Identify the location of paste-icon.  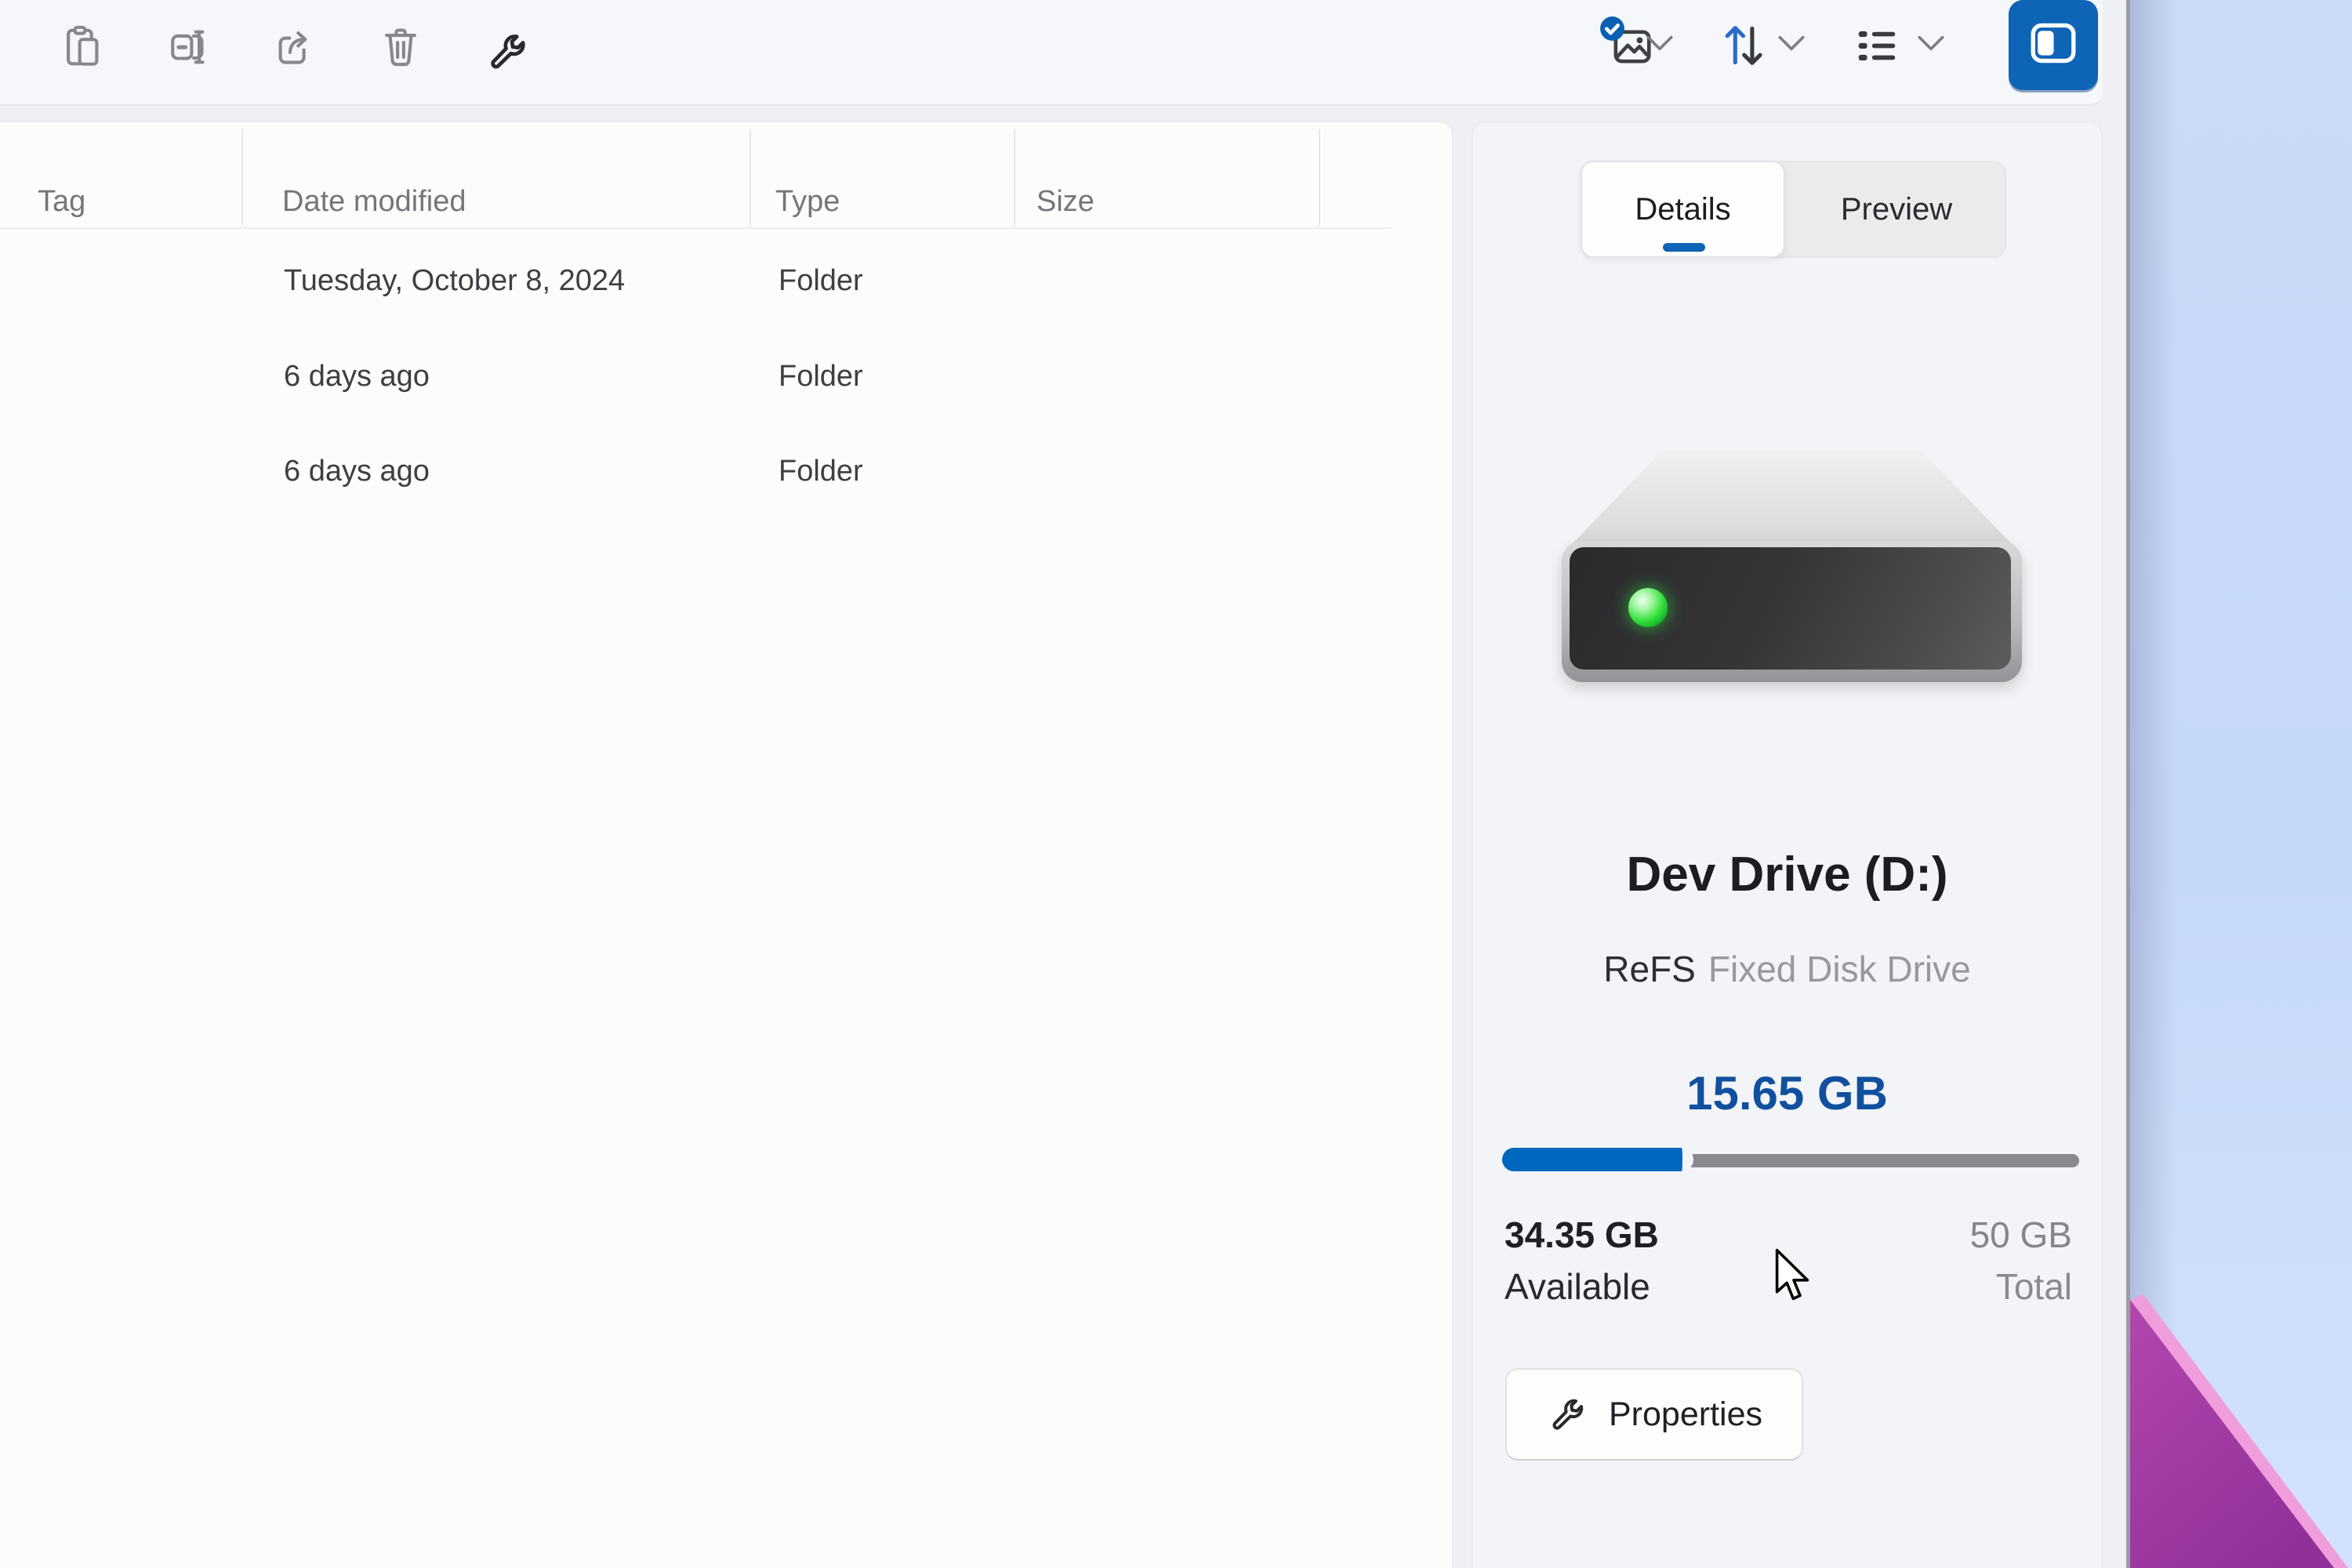
(83, 47).